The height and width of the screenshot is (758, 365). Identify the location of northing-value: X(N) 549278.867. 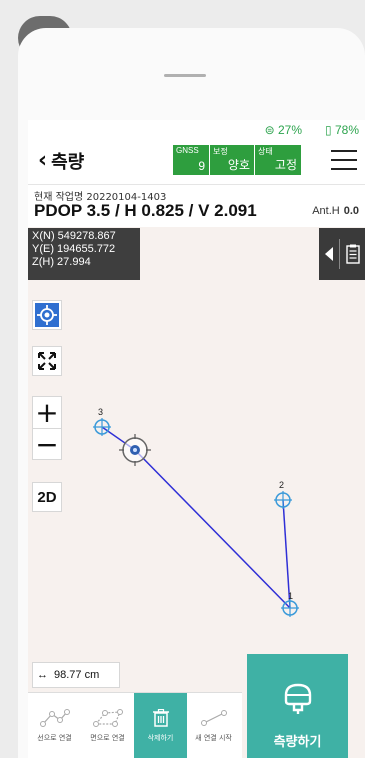
(74, 236).